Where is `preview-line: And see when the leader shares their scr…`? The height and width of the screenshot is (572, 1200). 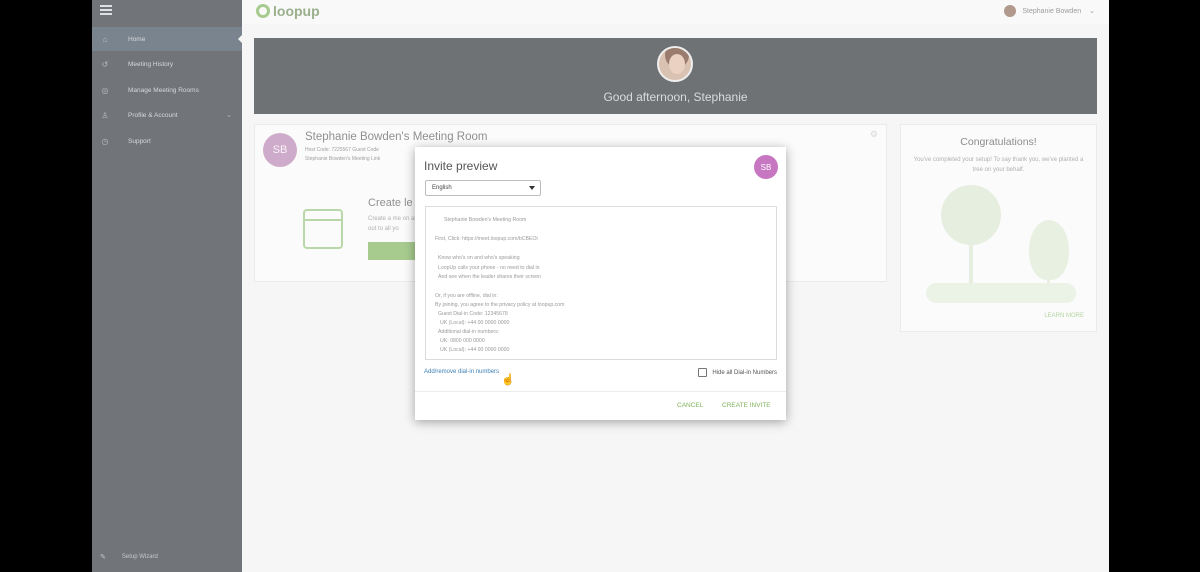
preview-line: And see when the leader shares their scr… is located at coordinates (489, 277).